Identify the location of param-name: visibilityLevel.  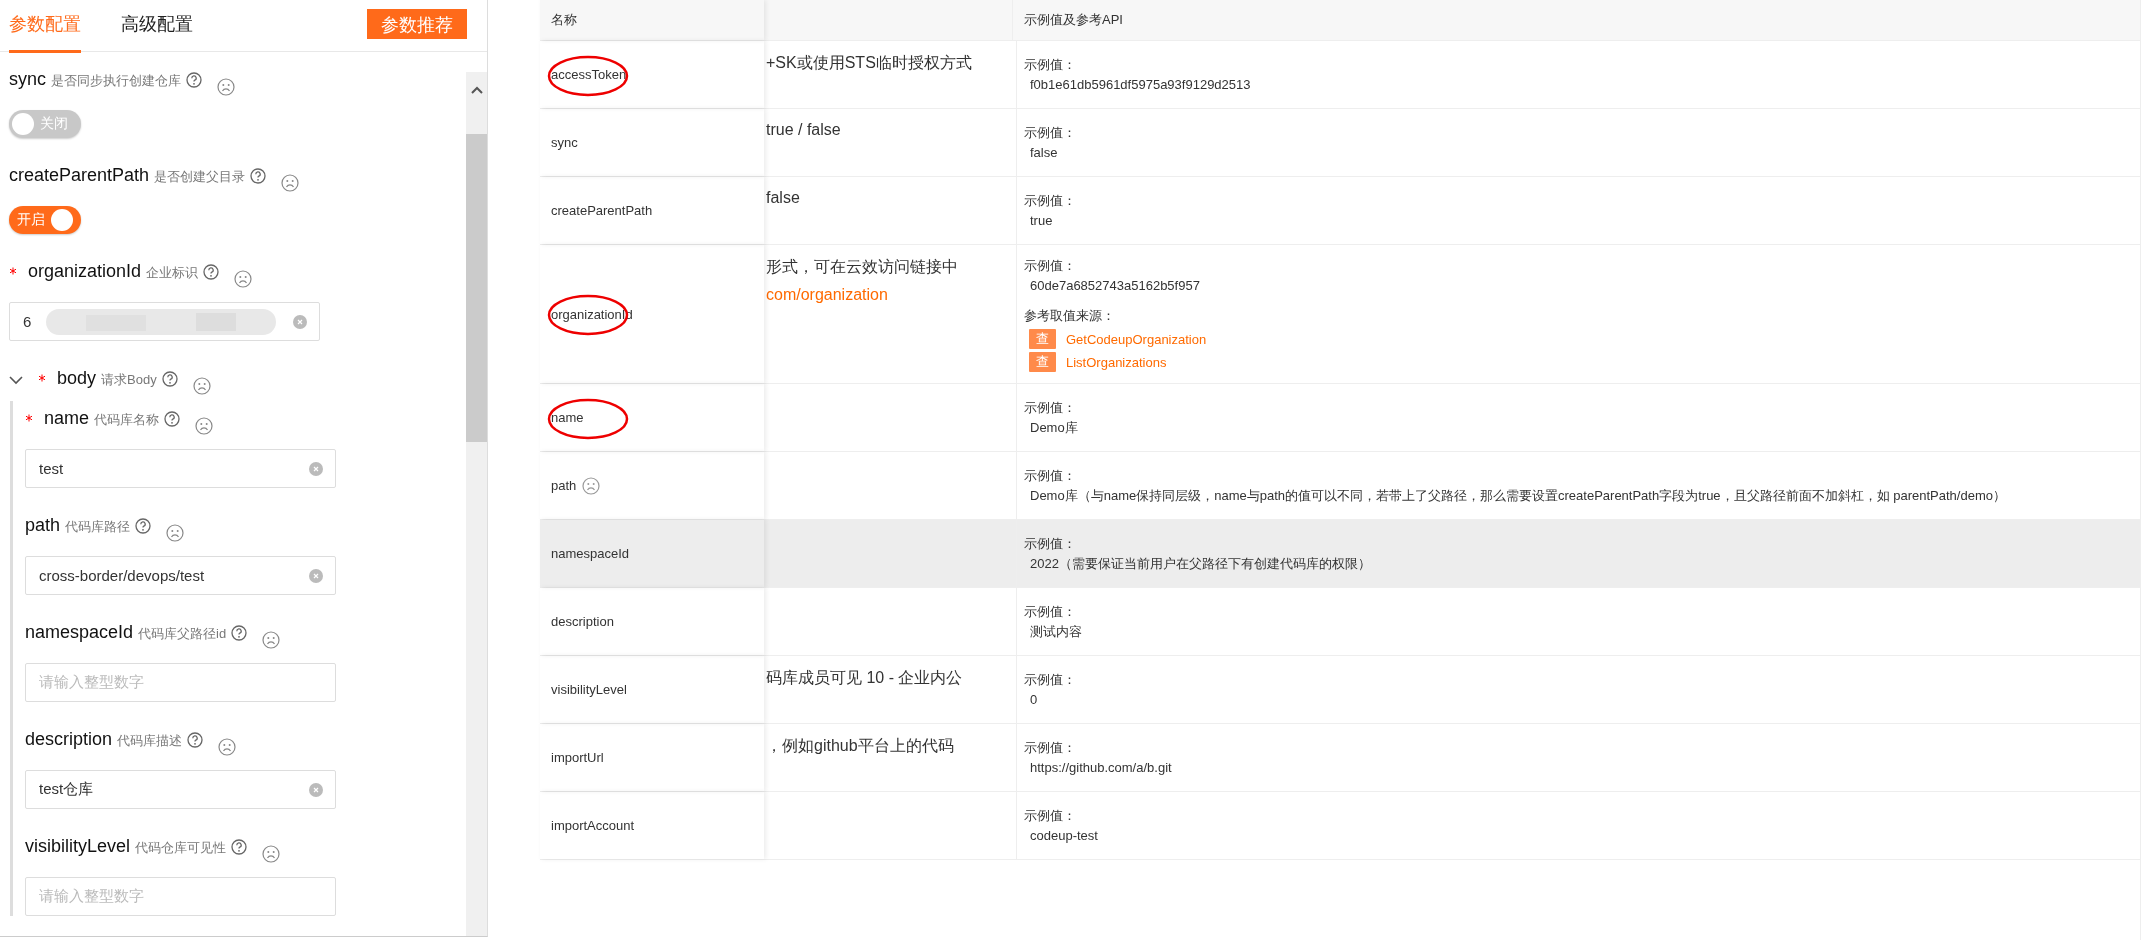
(78, 846).